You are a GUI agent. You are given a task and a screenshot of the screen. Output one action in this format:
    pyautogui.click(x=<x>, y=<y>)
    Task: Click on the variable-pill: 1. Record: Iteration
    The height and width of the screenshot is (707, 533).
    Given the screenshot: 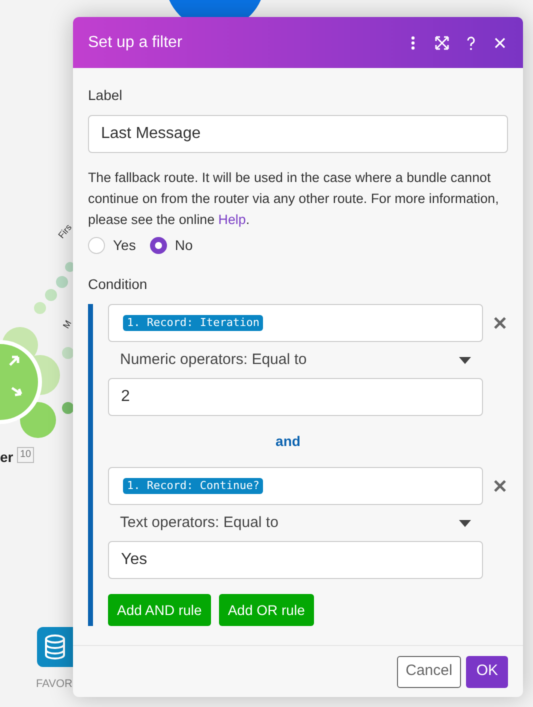 What is the action you would take?
    pyautogui.click(x=193, y=323)
    